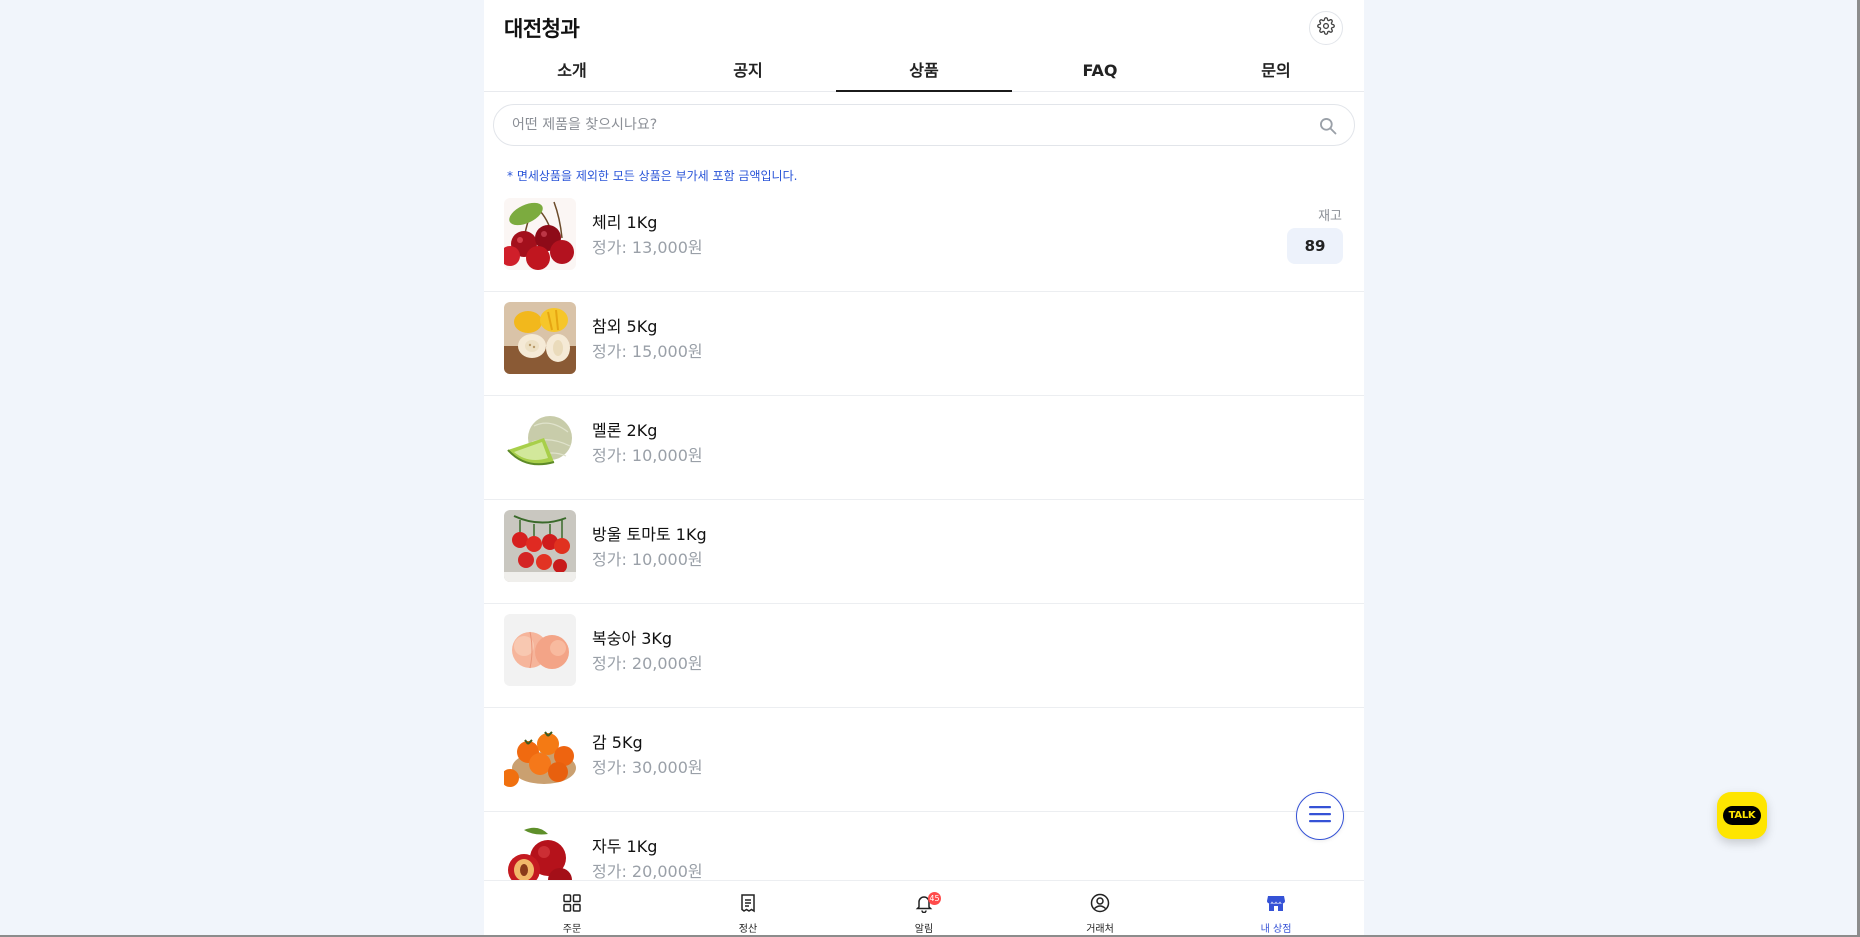  What do you see at coordinates (625, 846) in the screenshot?
I see `product-name: 자두 1Kg` at bounding box center [625, 846].